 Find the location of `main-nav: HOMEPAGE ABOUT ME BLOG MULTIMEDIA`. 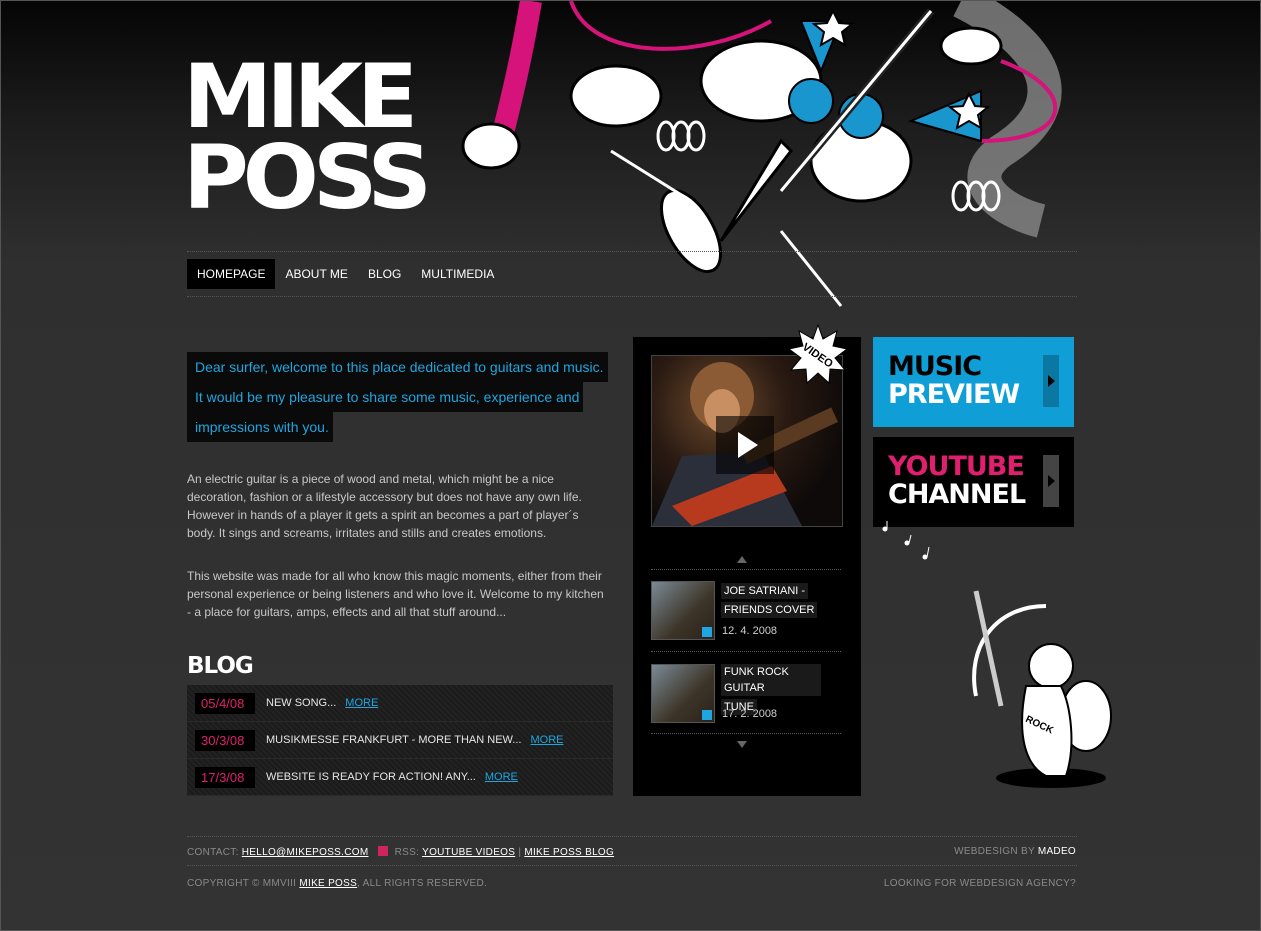

main-nav: HOMEPAGE ABOUT ME BLOG MULTIMEDIA is located at coordinates (345, 274).